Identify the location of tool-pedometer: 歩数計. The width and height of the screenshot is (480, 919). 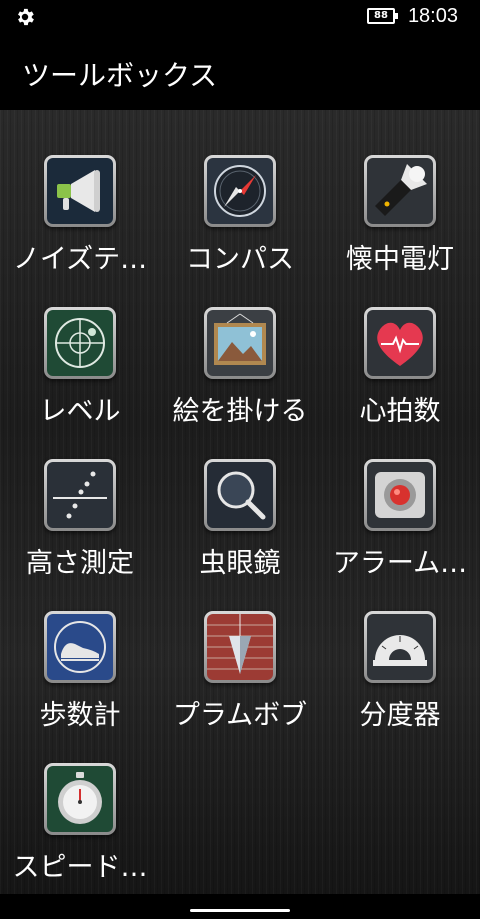
(80, 648).